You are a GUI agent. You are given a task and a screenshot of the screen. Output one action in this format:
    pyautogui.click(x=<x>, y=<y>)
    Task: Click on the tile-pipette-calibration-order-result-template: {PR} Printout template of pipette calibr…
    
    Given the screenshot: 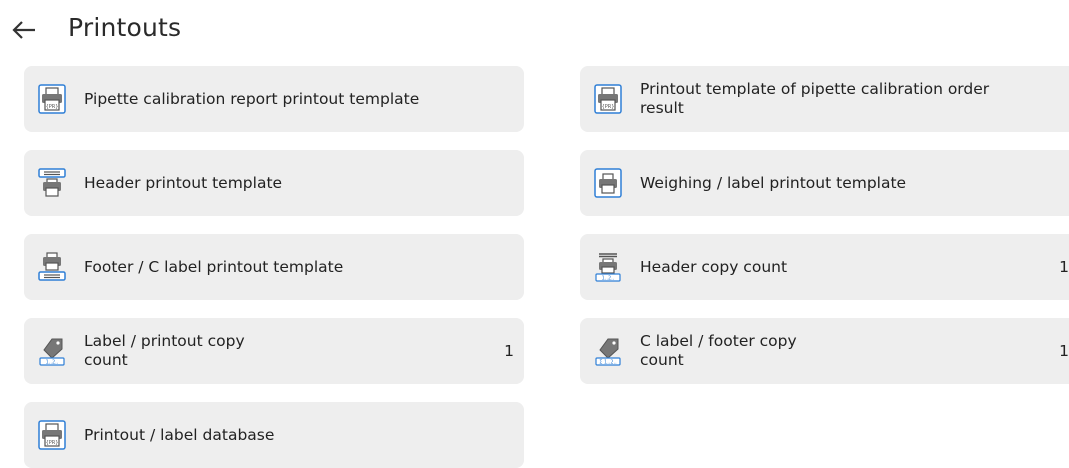 What is the action you would take?
    pyautogui.click(x=824, y=99)
    